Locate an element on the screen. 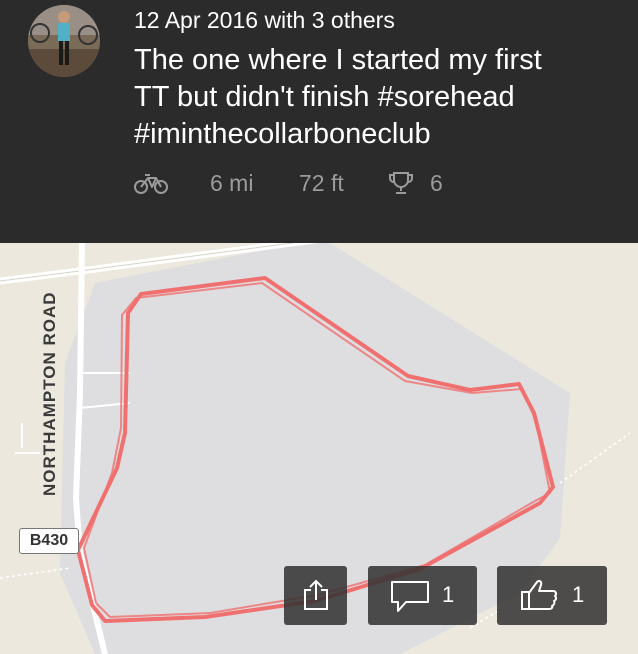 The width and height of the screenshot is (638, 654). activity-date-line: 12 Apr 2016 with 3 others is located at coordinates (264, 20).